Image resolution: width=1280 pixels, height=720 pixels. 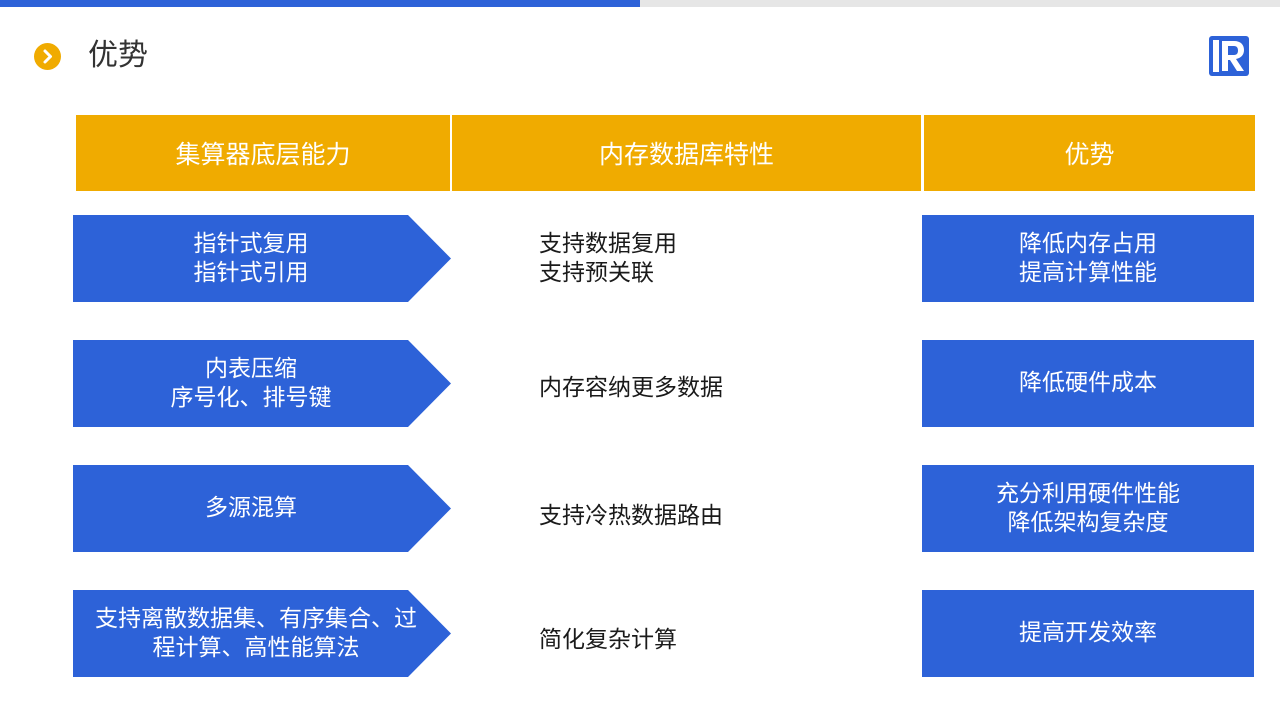 What do you see at coordinates (251, 508) in the screenshot?
I see `capability-line: 多源混算` at bounding box center [251, 508].